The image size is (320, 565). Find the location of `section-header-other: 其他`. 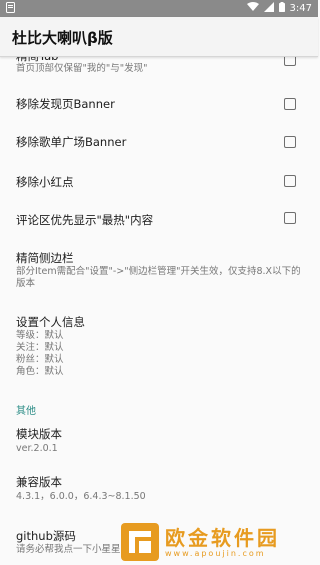

section-header-other: 其他 is located at coordinates (26, 411).